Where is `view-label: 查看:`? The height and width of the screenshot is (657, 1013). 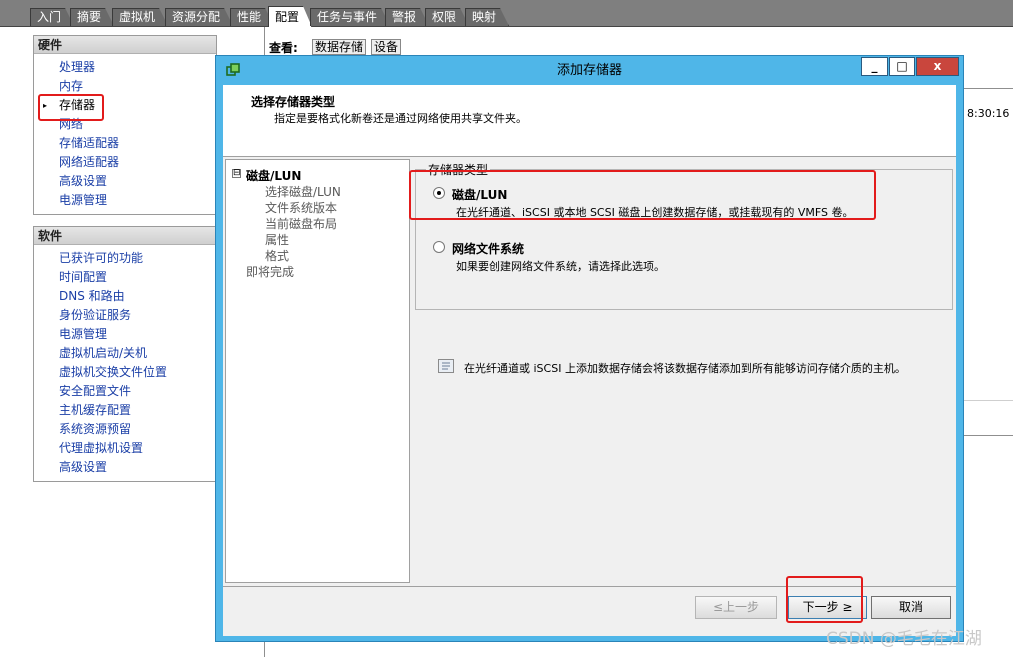 view-label: 查看: is located at coordinates (283, 48).